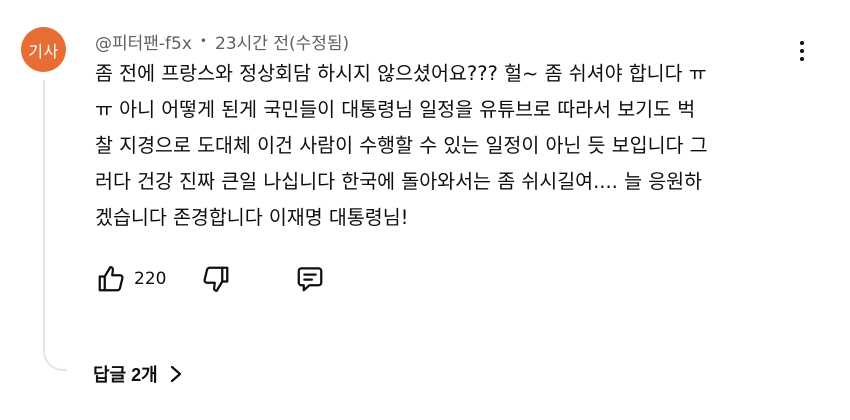 The width and height of the screenshot is (850, 420). Describe the element at coordinates (282, 43) in the screenshot. I see `timestamp: 23시간 전(수정됨)` at that location.